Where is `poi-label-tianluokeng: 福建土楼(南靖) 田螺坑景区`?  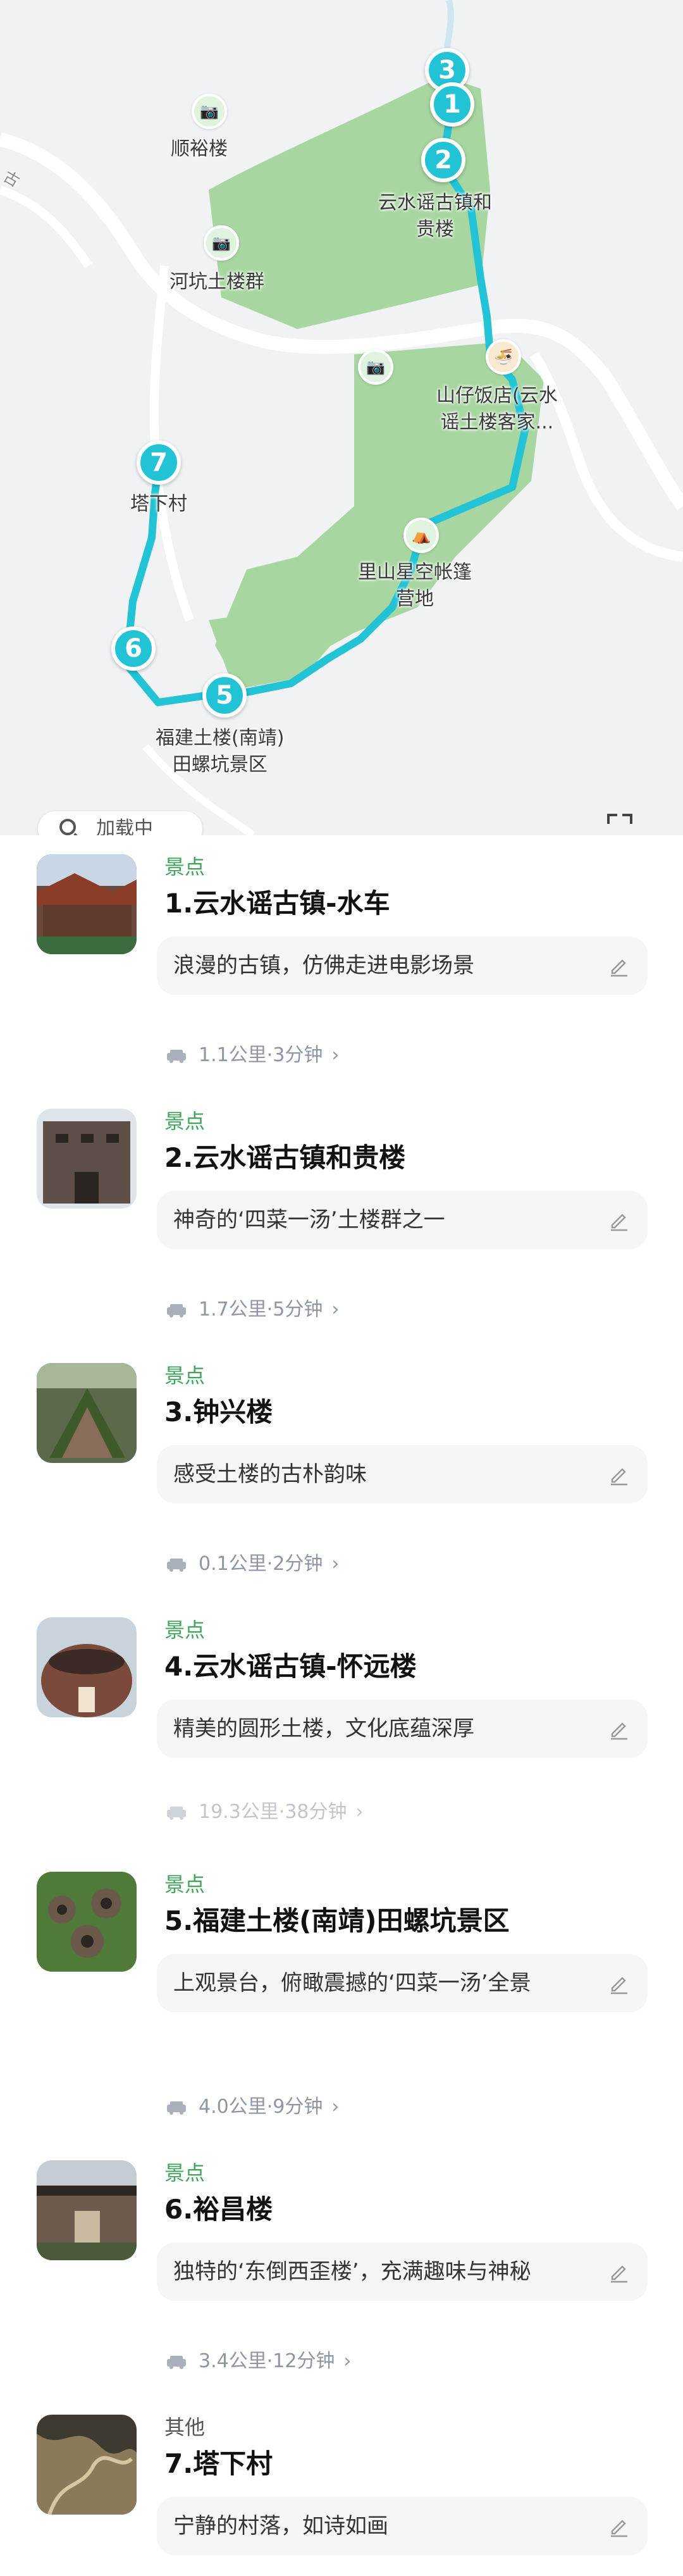 poi-label-tianluokeng: 福建土楼(南靖) 田螺坑景区 is located at coordinates (221, 752).